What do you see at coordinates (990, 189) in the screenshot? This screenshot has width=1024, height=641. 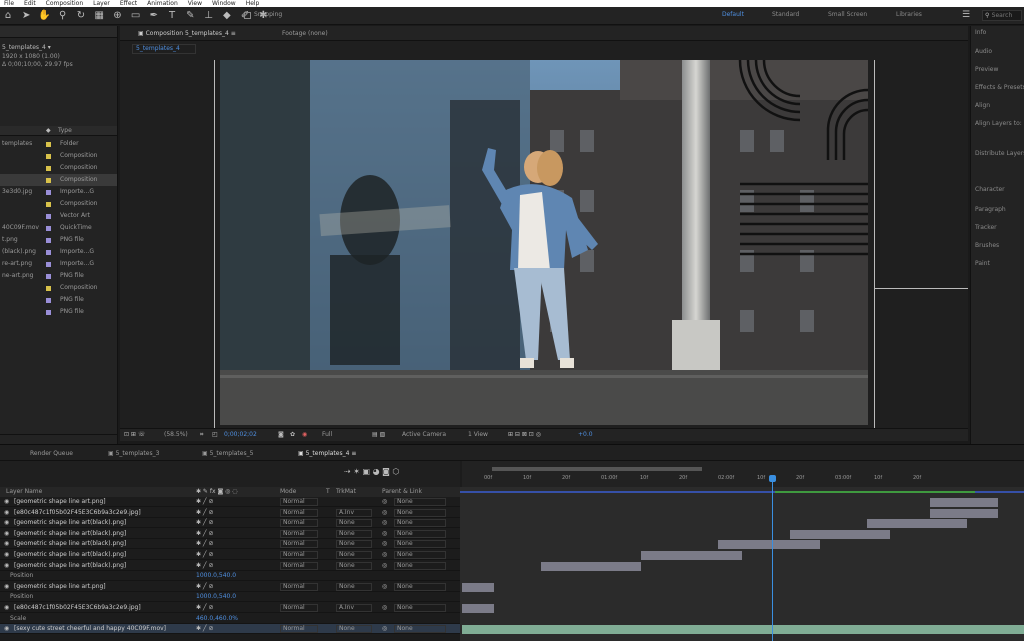 I see `panel-character: Character` at bounding box center [990, 189].